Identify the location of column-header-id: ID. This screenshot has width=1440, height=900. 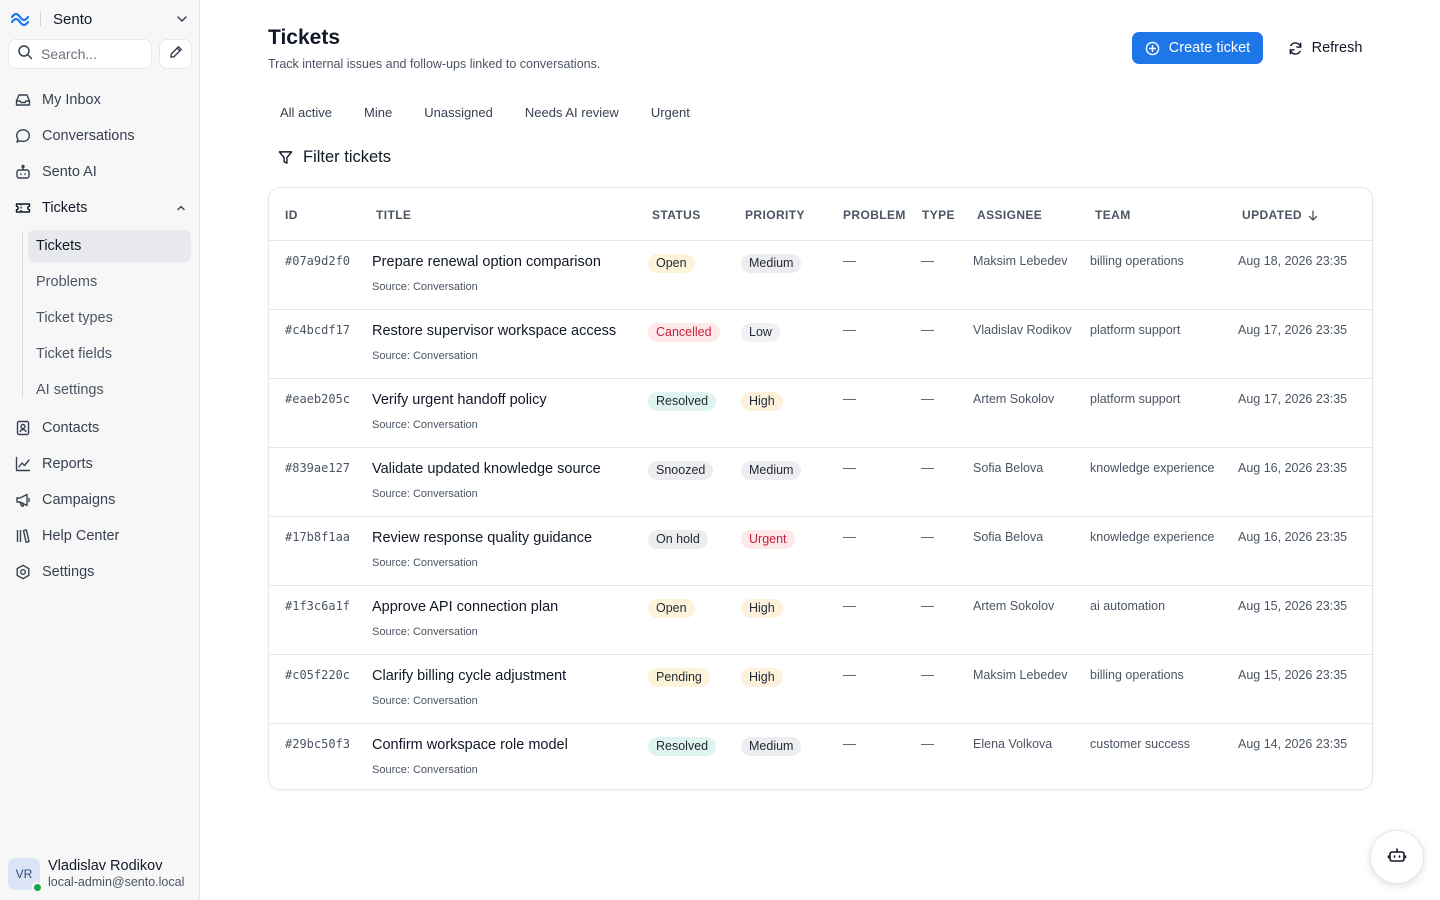
(291, 215).